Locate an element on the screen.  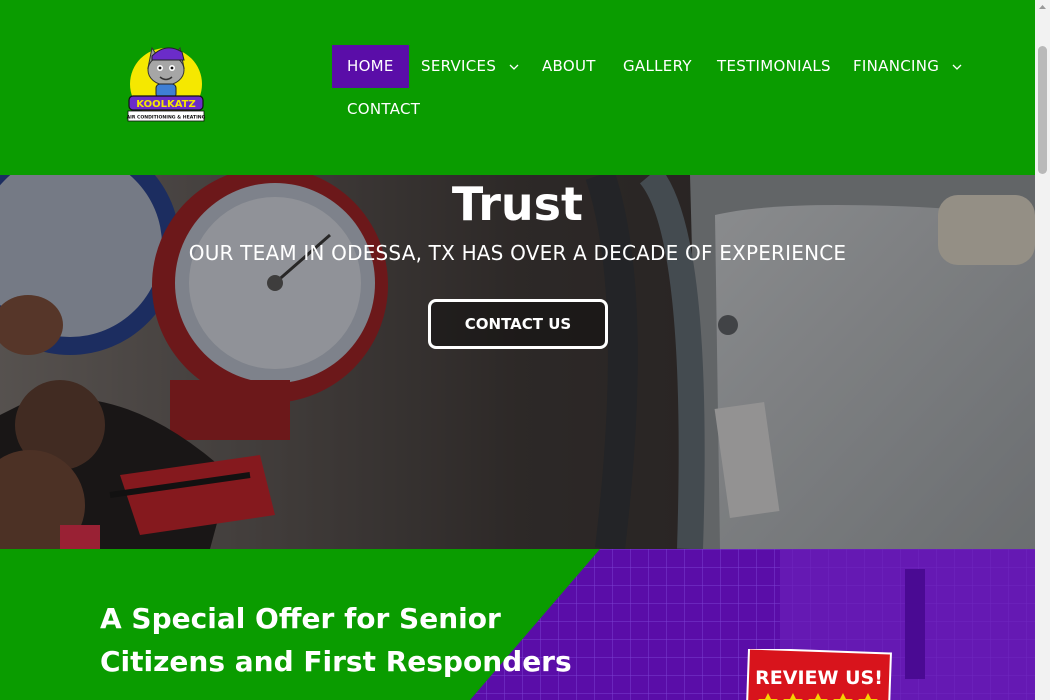
nav-item-contact: CONTACT is located at coordinates (383, 109).